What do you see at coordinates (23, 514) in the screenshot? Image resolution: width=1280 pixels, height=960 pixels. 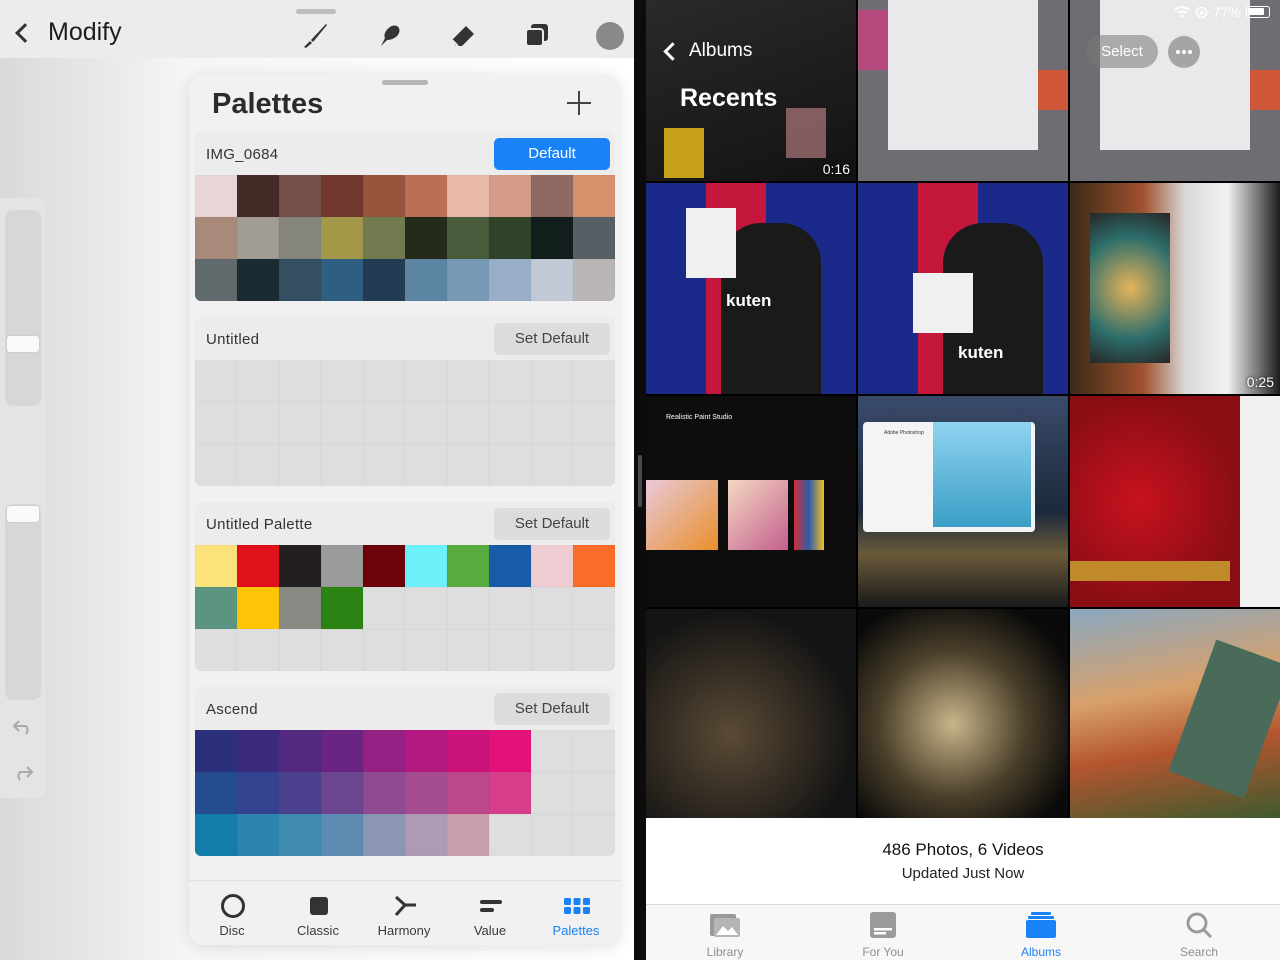 I see `opacity-thumb` at bounding box center [23, 514].